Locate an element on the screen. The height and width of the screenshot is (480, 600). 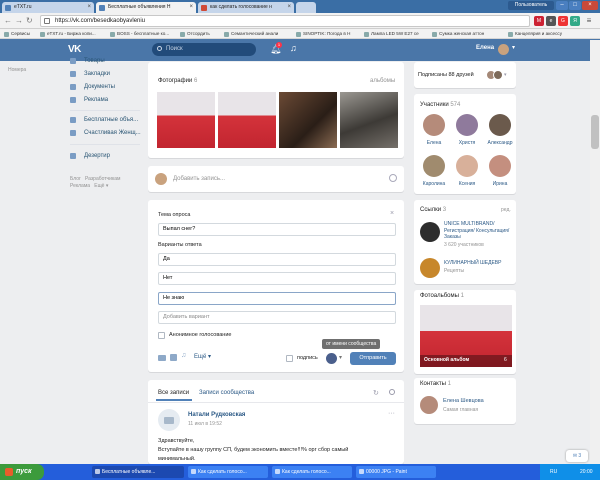
emoji-icon is located at coordinates (393, 178).